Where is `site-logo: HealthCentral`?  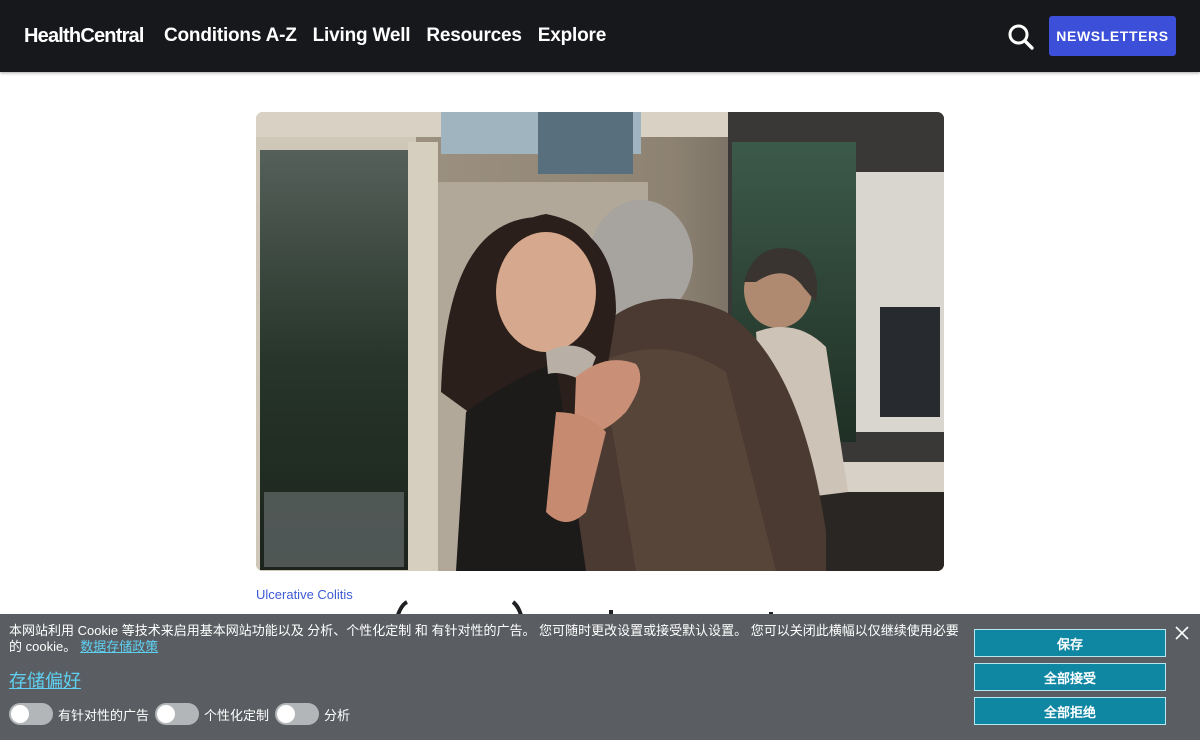 site-logo: HealthCentral is located at coordinates (84, 36).